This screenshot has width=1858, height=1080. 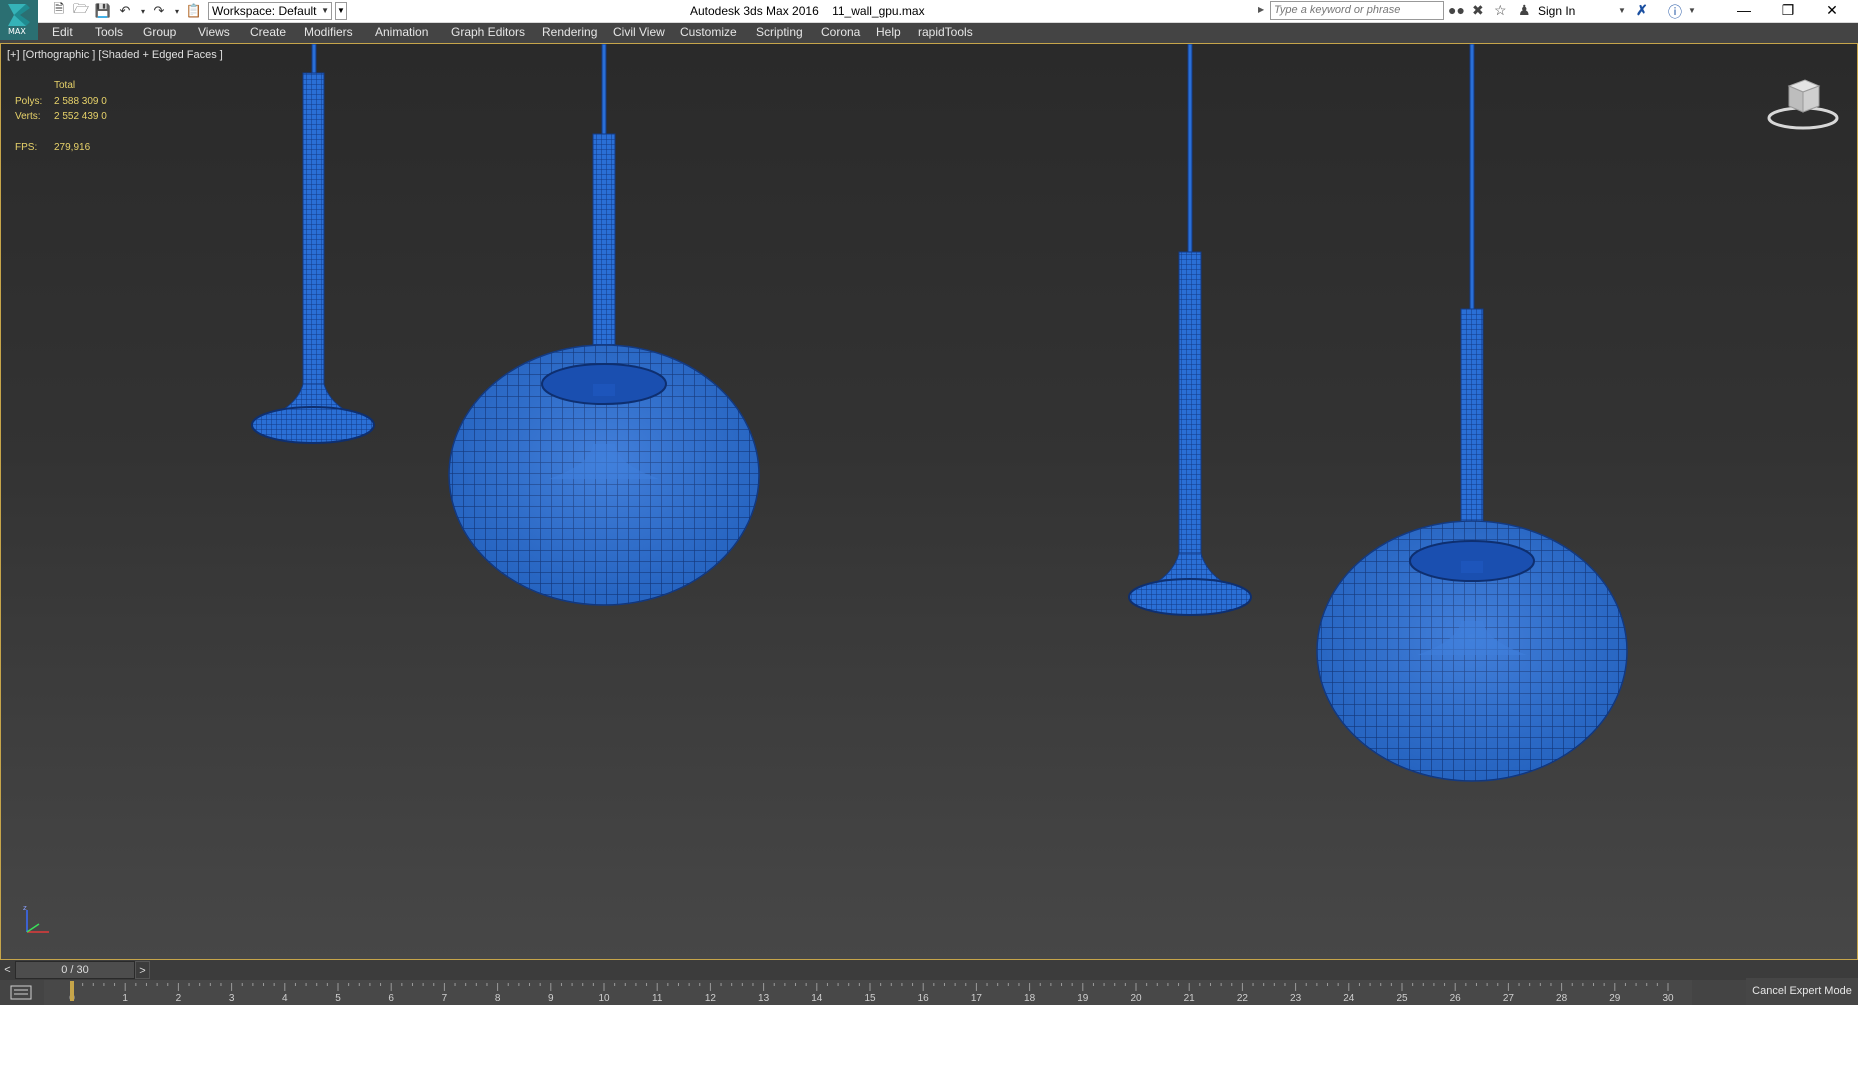 What do you see at coordinates (159, 32) in the screenshot?
I see `menu-group: Group` at bounding box center [159, 32].